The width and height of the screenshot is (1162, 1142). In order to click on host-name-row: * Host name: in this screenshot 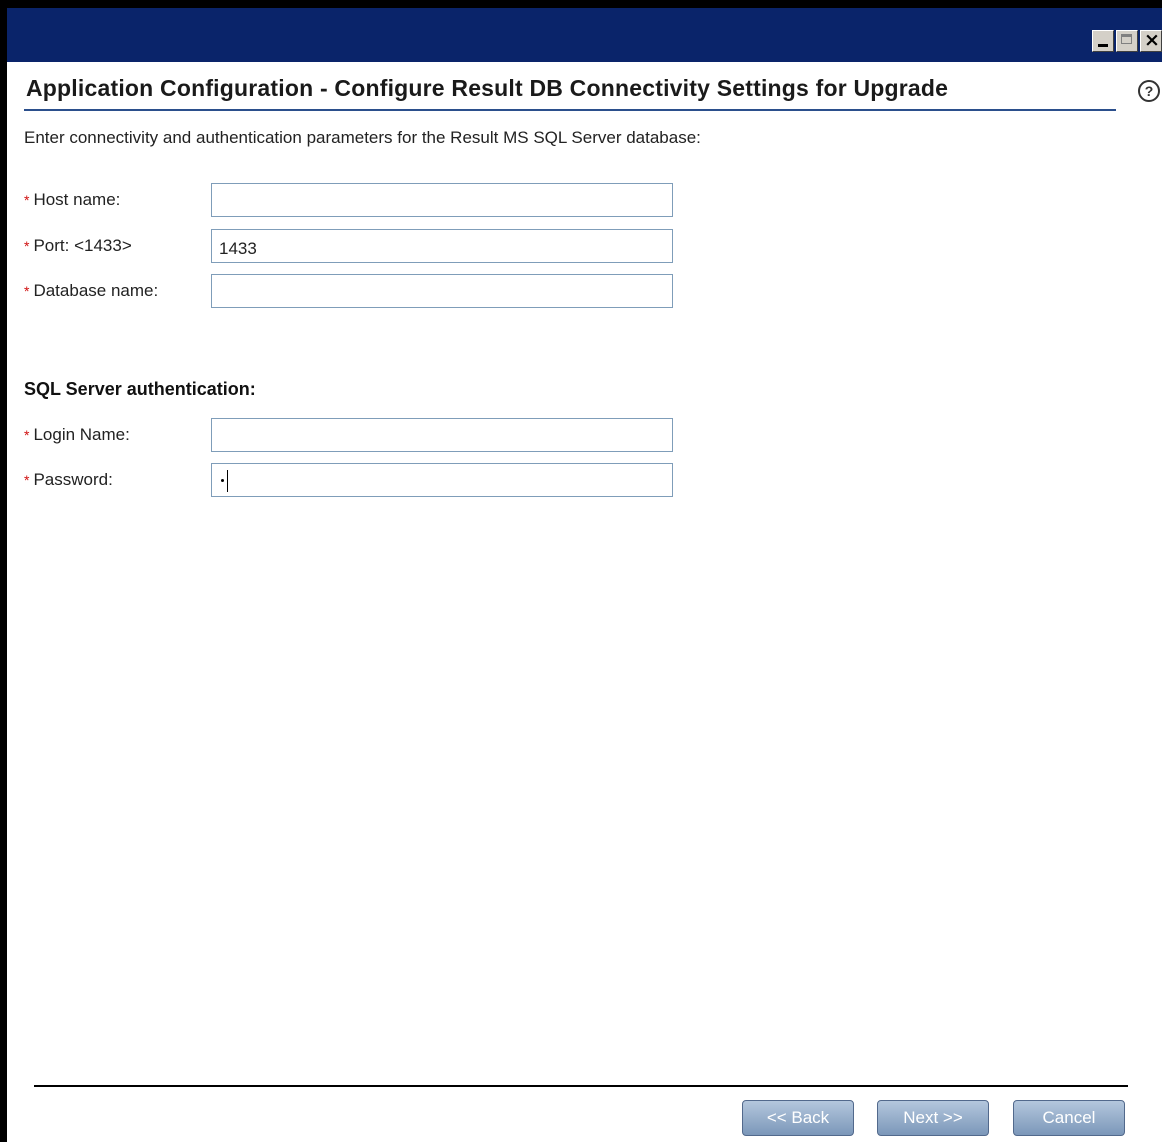, I will do `click(354, 200)`.